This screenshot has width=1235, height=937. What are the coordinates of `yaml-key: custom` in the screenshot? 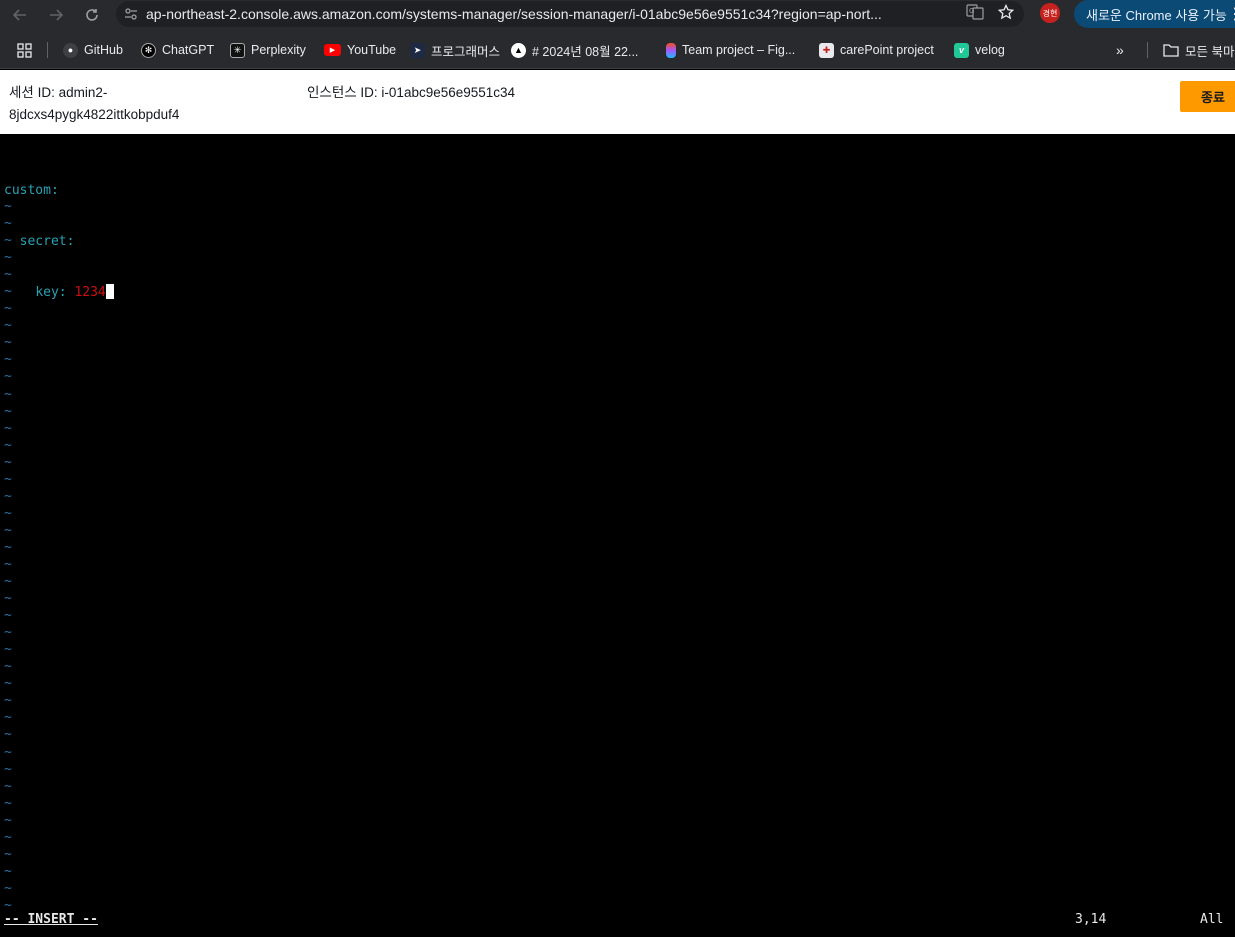 It's located at (27, 190).